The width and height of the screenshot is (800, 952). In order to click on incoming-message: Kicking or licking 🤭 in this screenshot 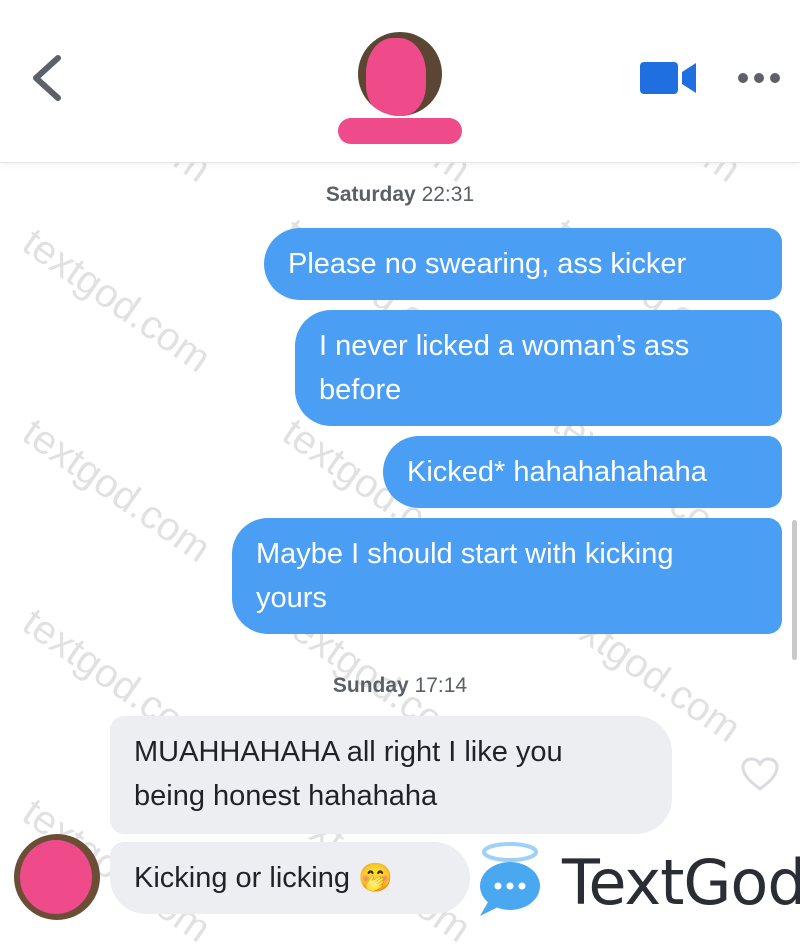, I will do `click(290, 878)`.